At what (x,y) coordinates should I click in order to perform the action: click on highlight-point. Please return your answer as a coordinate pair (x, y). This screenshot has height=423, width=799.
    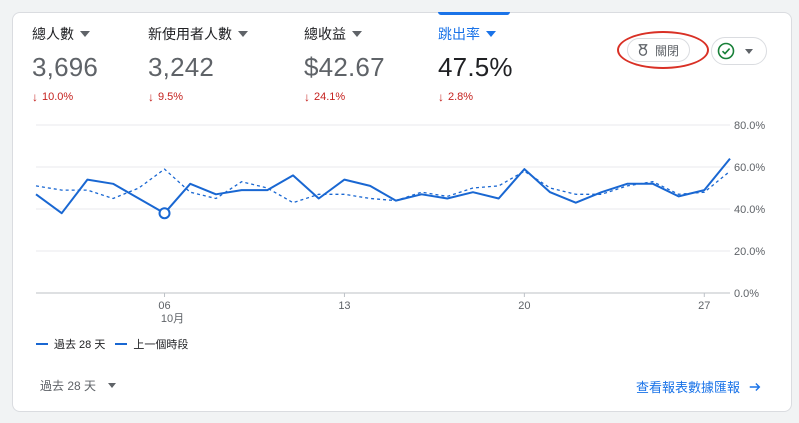
    Looking at the image, I should click on (164, 213).